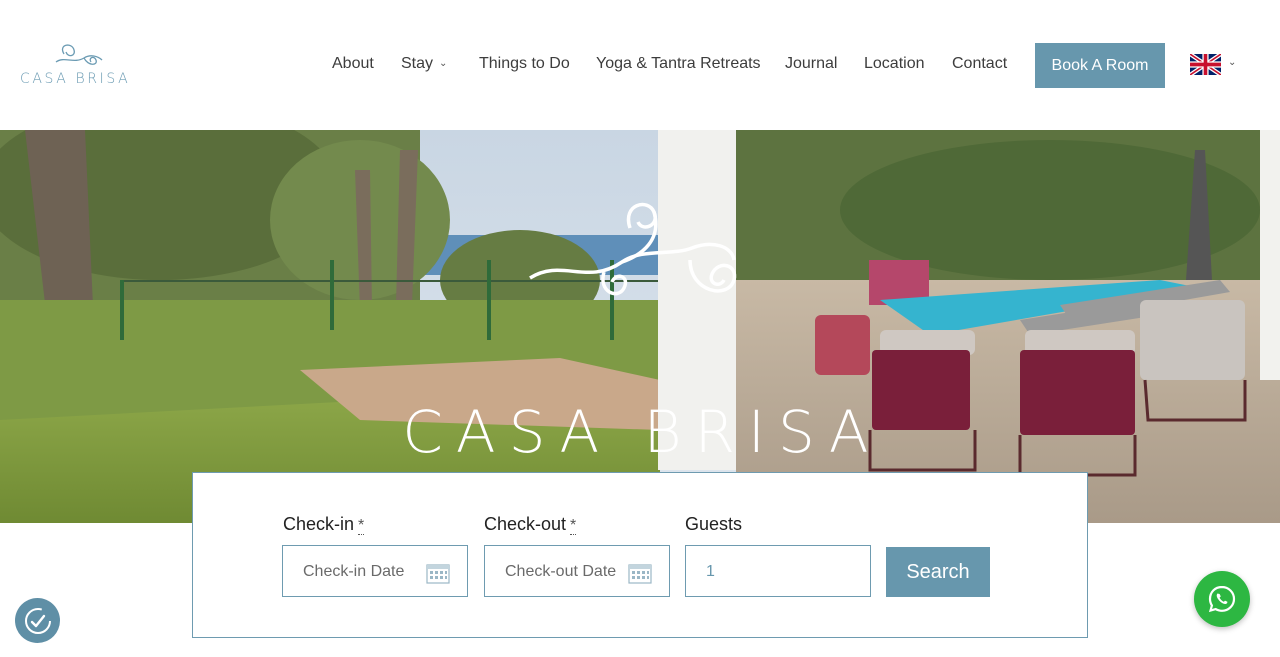  I want to click on checkin-label: Check-in *, so click(324, 524).